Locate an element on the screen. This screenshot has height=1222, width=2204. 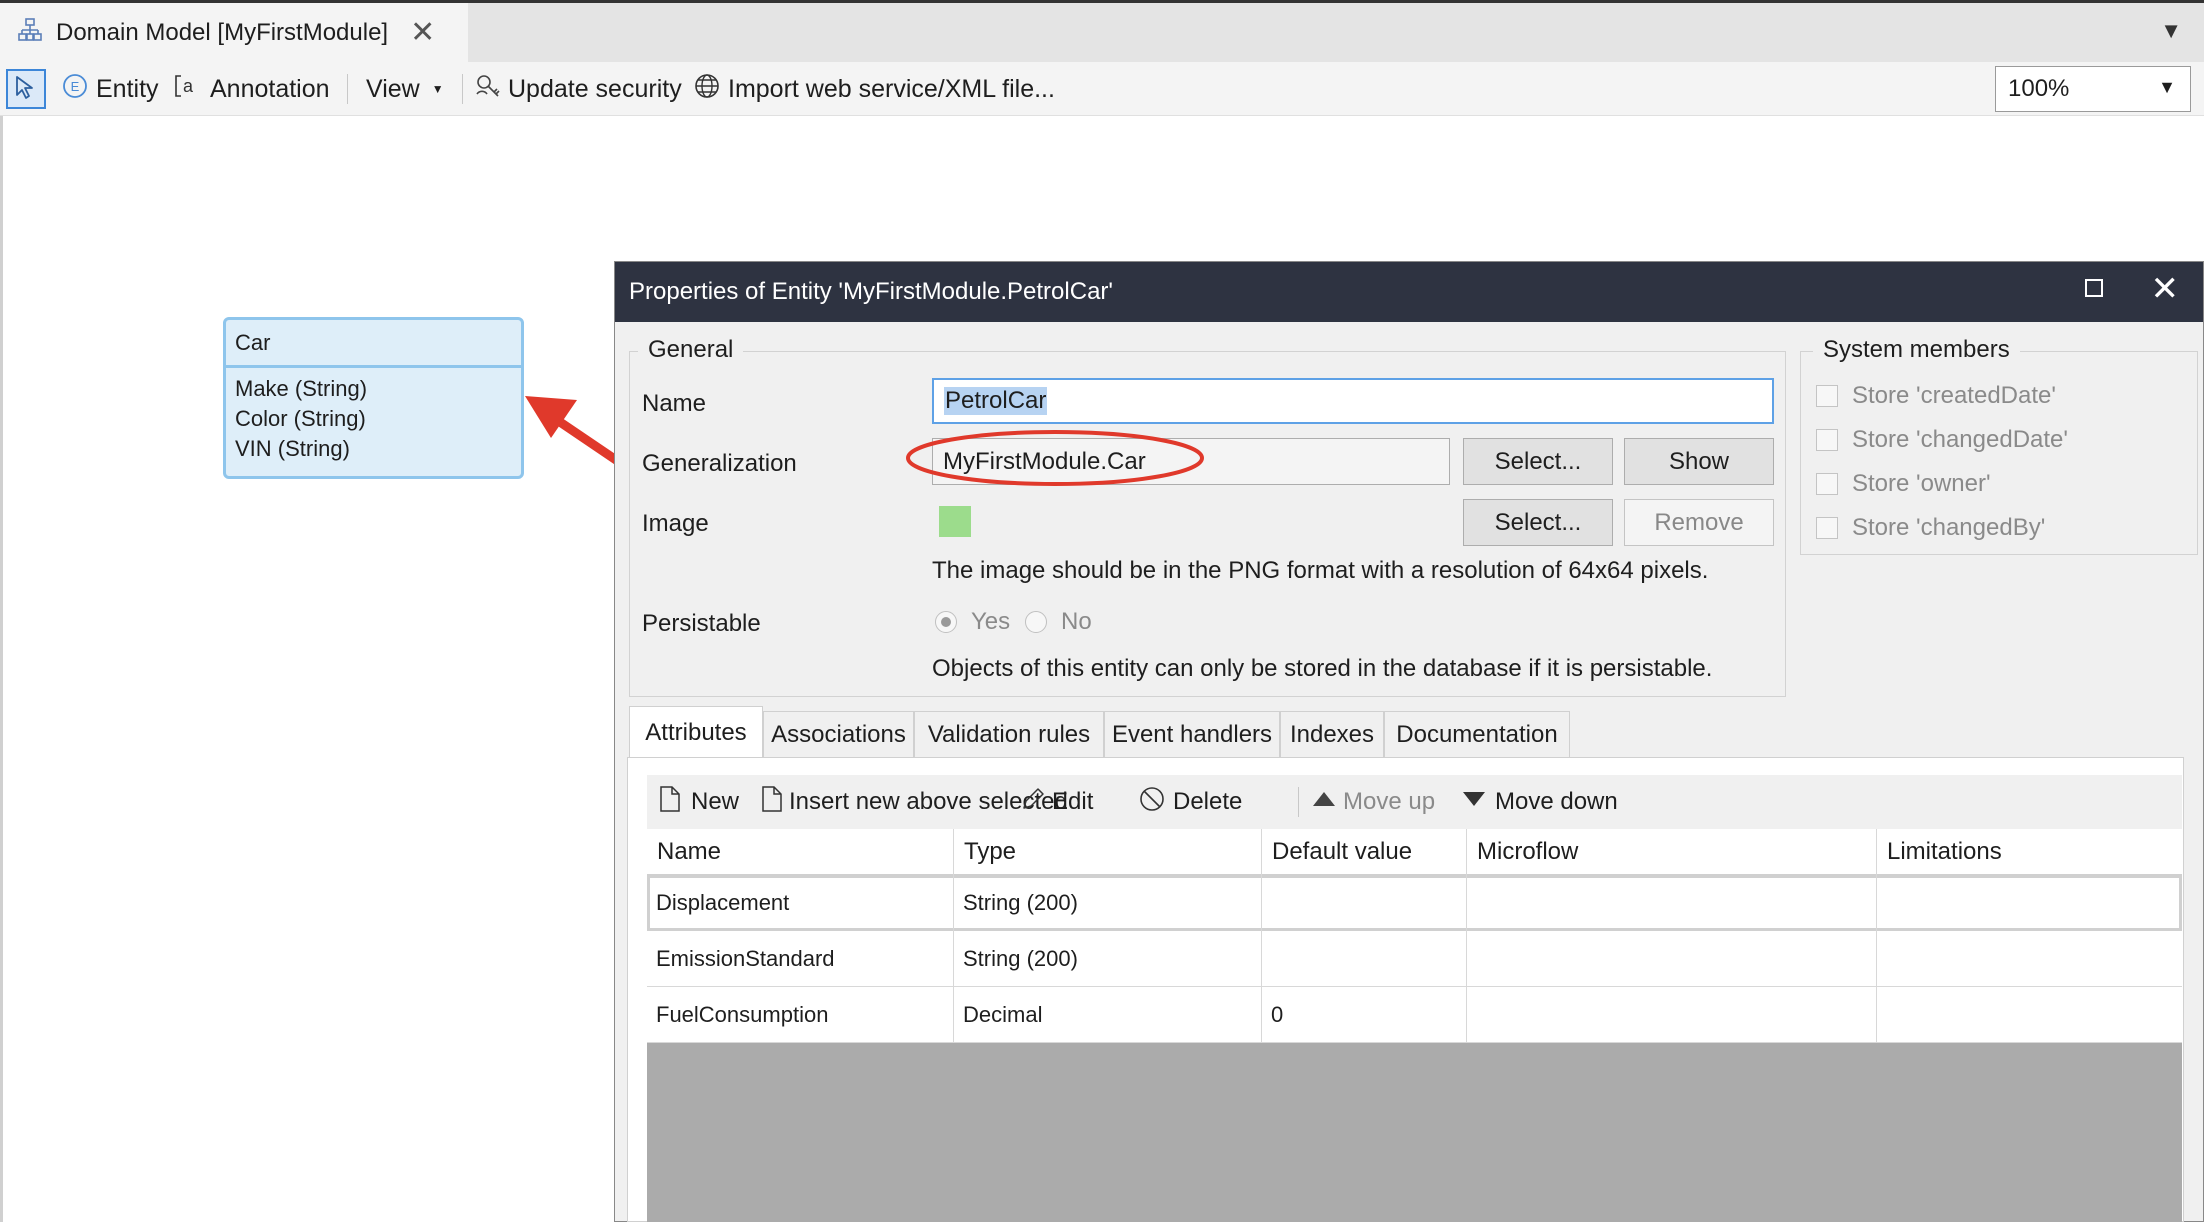
delete-attribute-button: Delete is located at coordinates (1190, 802).